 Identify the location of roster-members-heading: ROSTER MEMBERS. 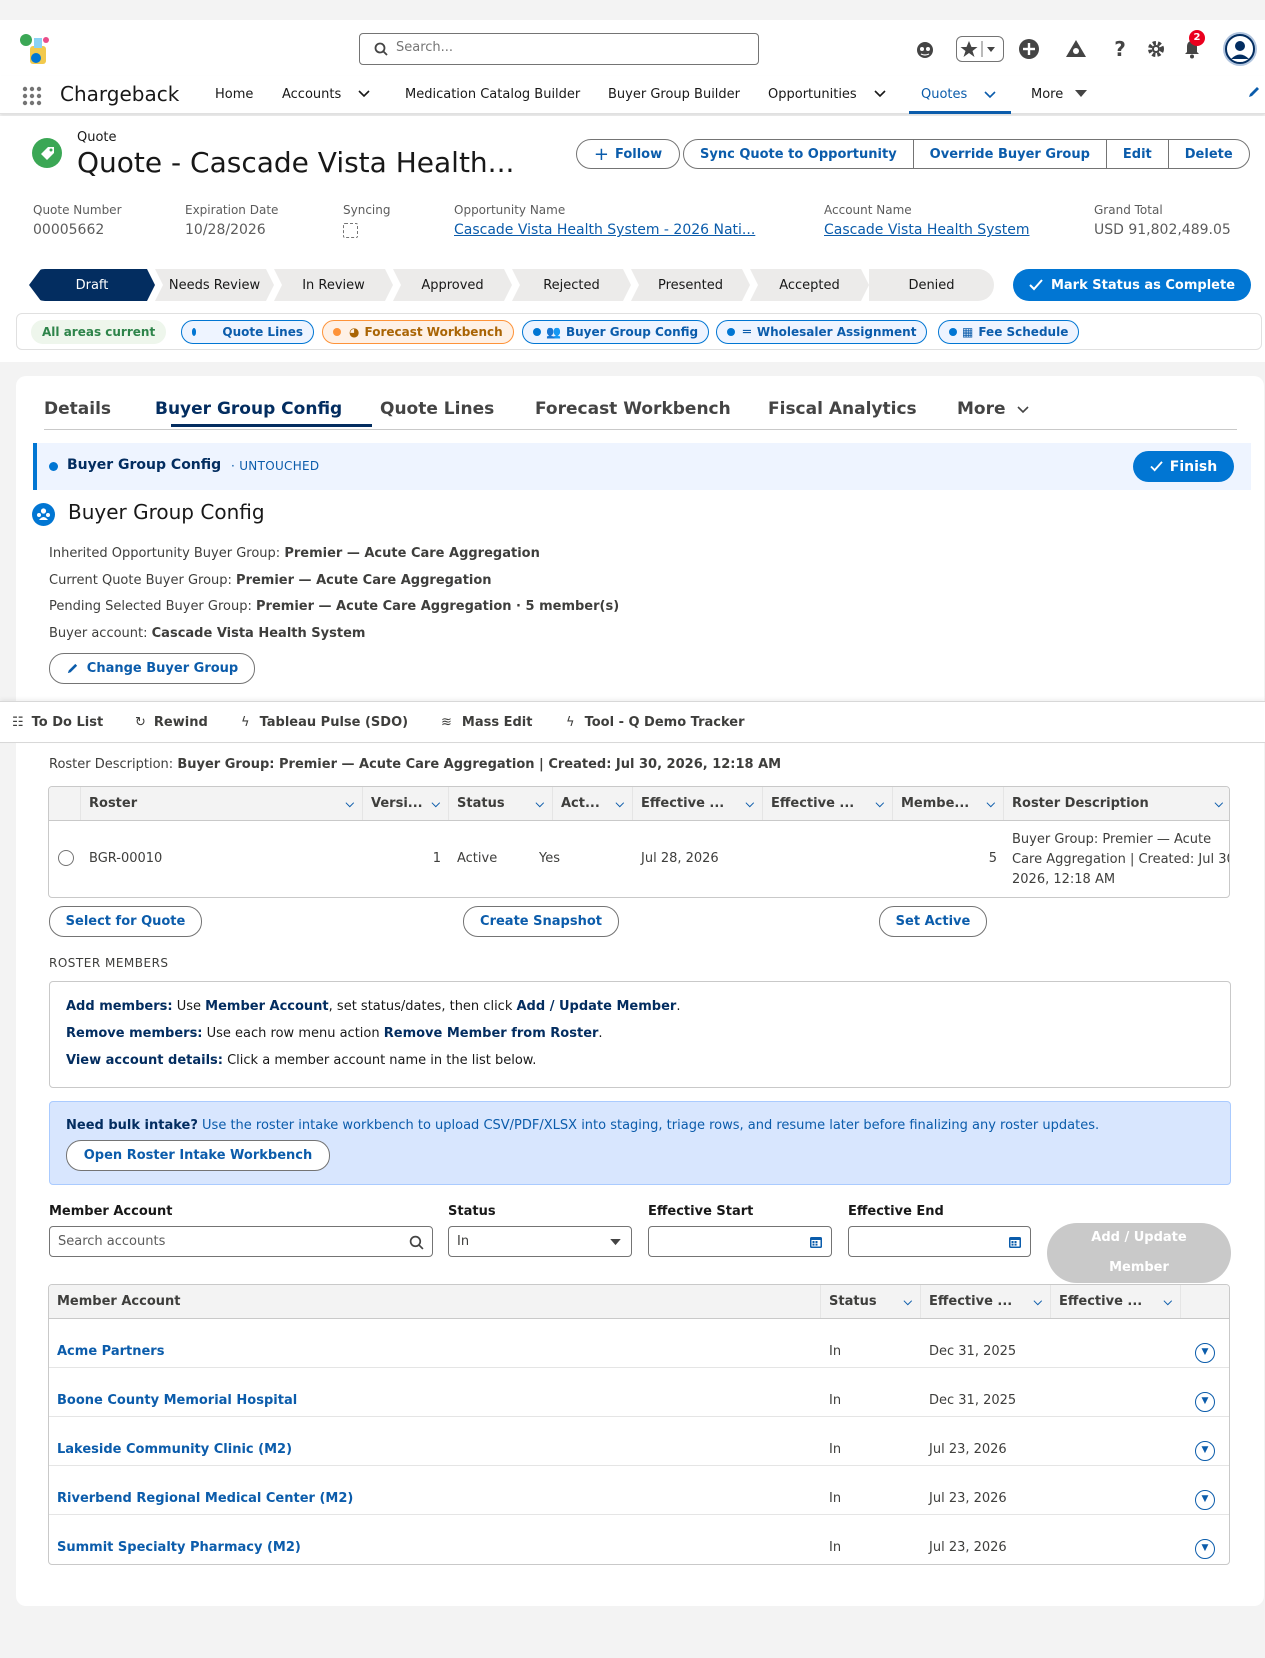
(109, 963).